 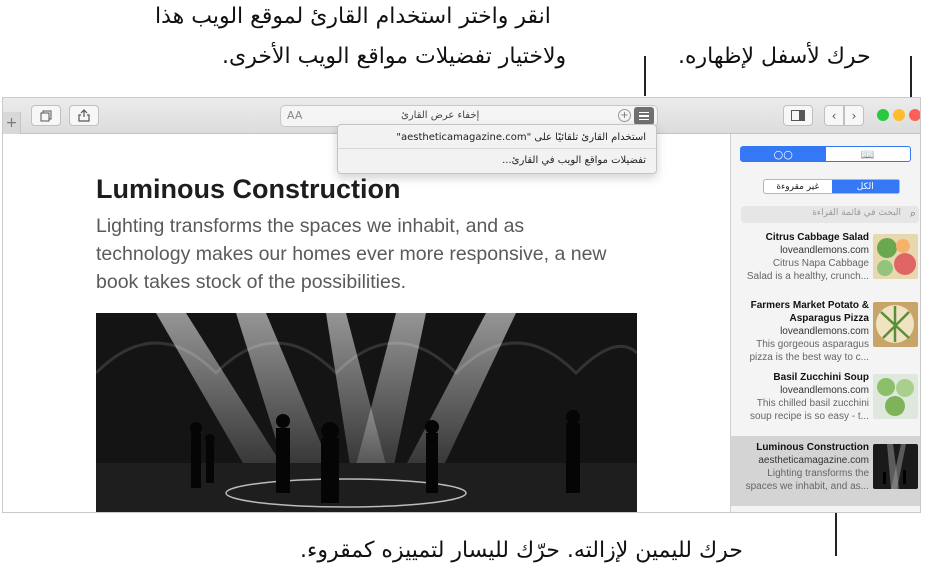 What do you see at coordinates (914, 115) in the screenshot?
I see `close-button` at bounding box center [914, 115].